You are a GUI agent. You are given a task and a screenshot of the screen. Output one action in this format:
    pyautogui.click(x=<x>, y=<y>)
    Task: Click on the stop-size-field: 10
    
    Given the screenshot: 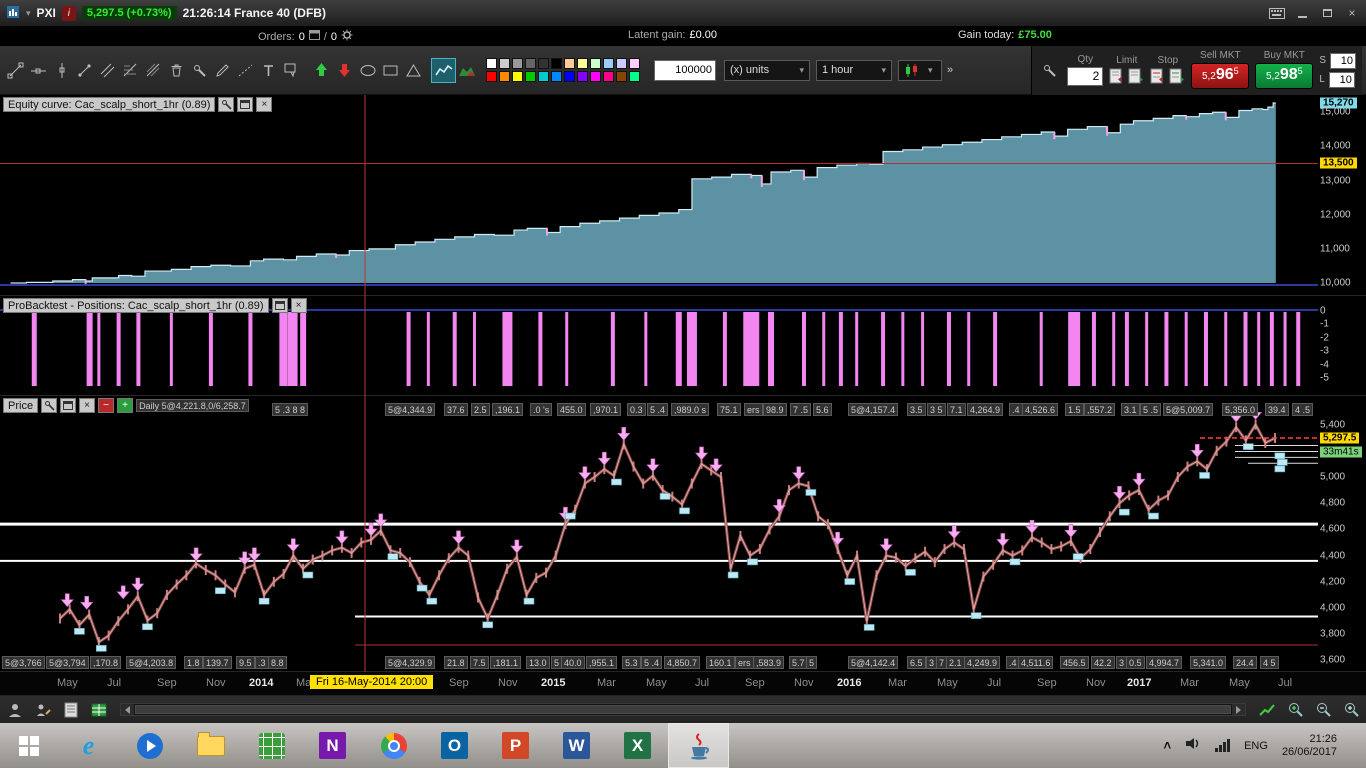 What is the action you would take?
    pyautogui.click(x=1343, y=60)
    